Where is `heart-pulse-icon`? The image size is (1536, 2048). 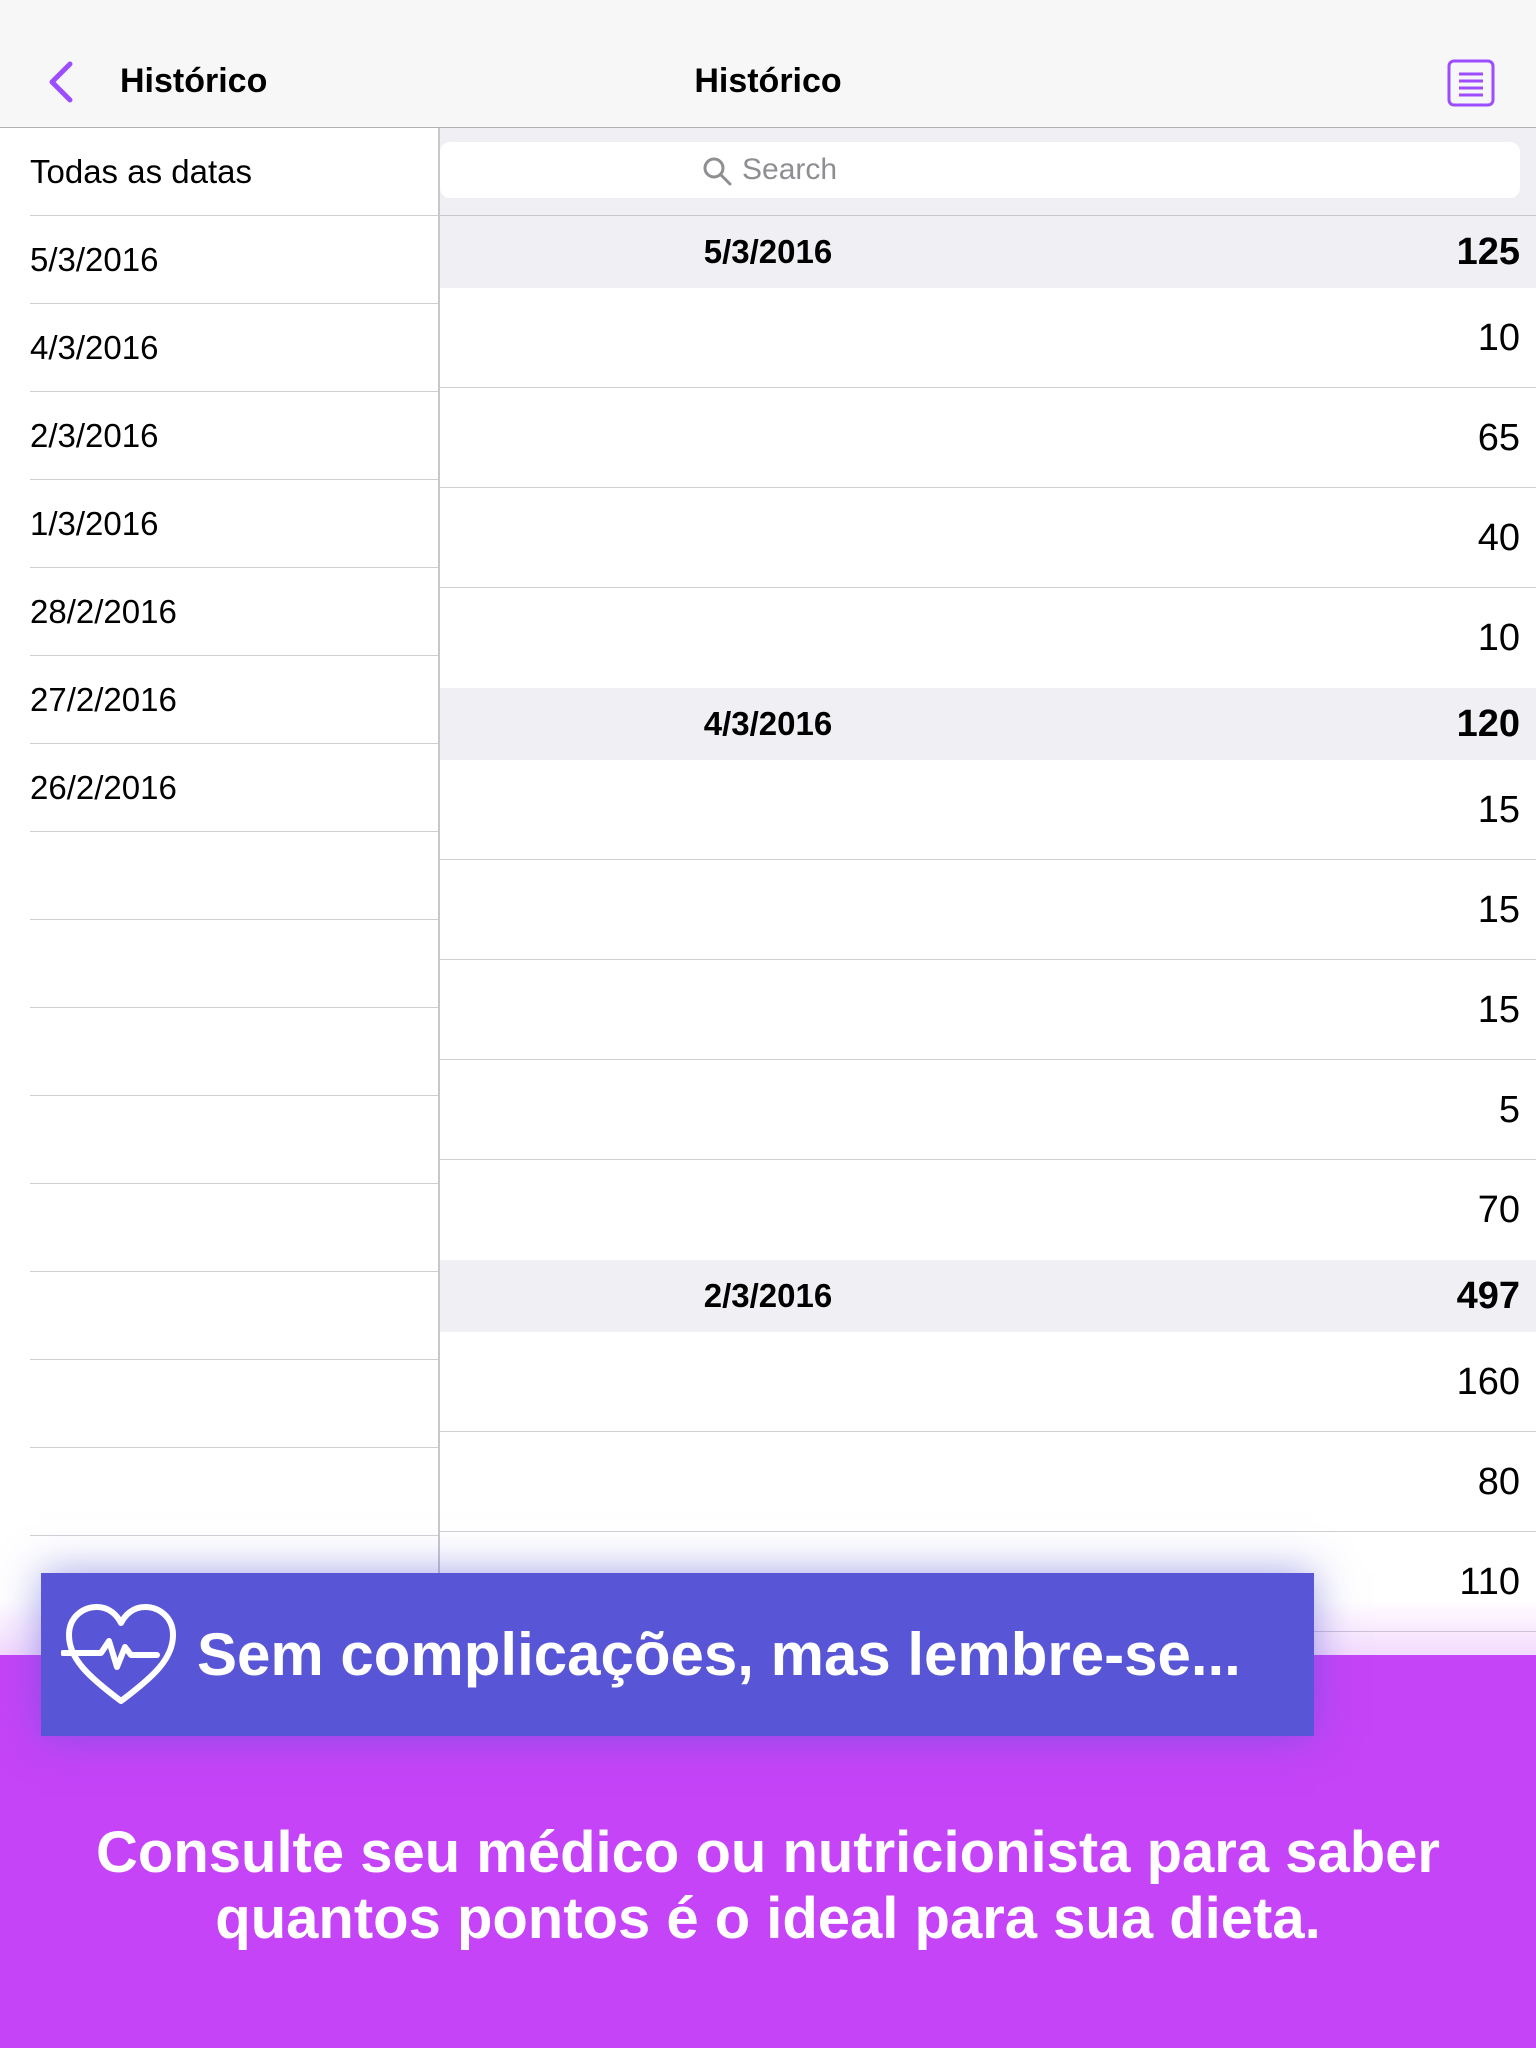
heart-pulse-icon is located at coordinates (118, 1654).